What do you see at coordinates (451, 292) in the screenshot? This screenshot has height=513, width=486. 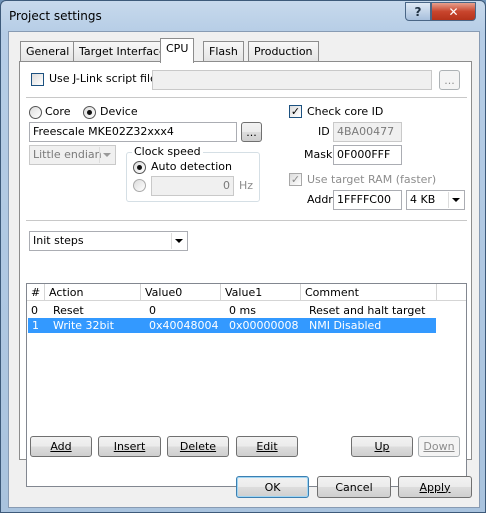 I see `column-header-filler` at bounding box center [451, 292].